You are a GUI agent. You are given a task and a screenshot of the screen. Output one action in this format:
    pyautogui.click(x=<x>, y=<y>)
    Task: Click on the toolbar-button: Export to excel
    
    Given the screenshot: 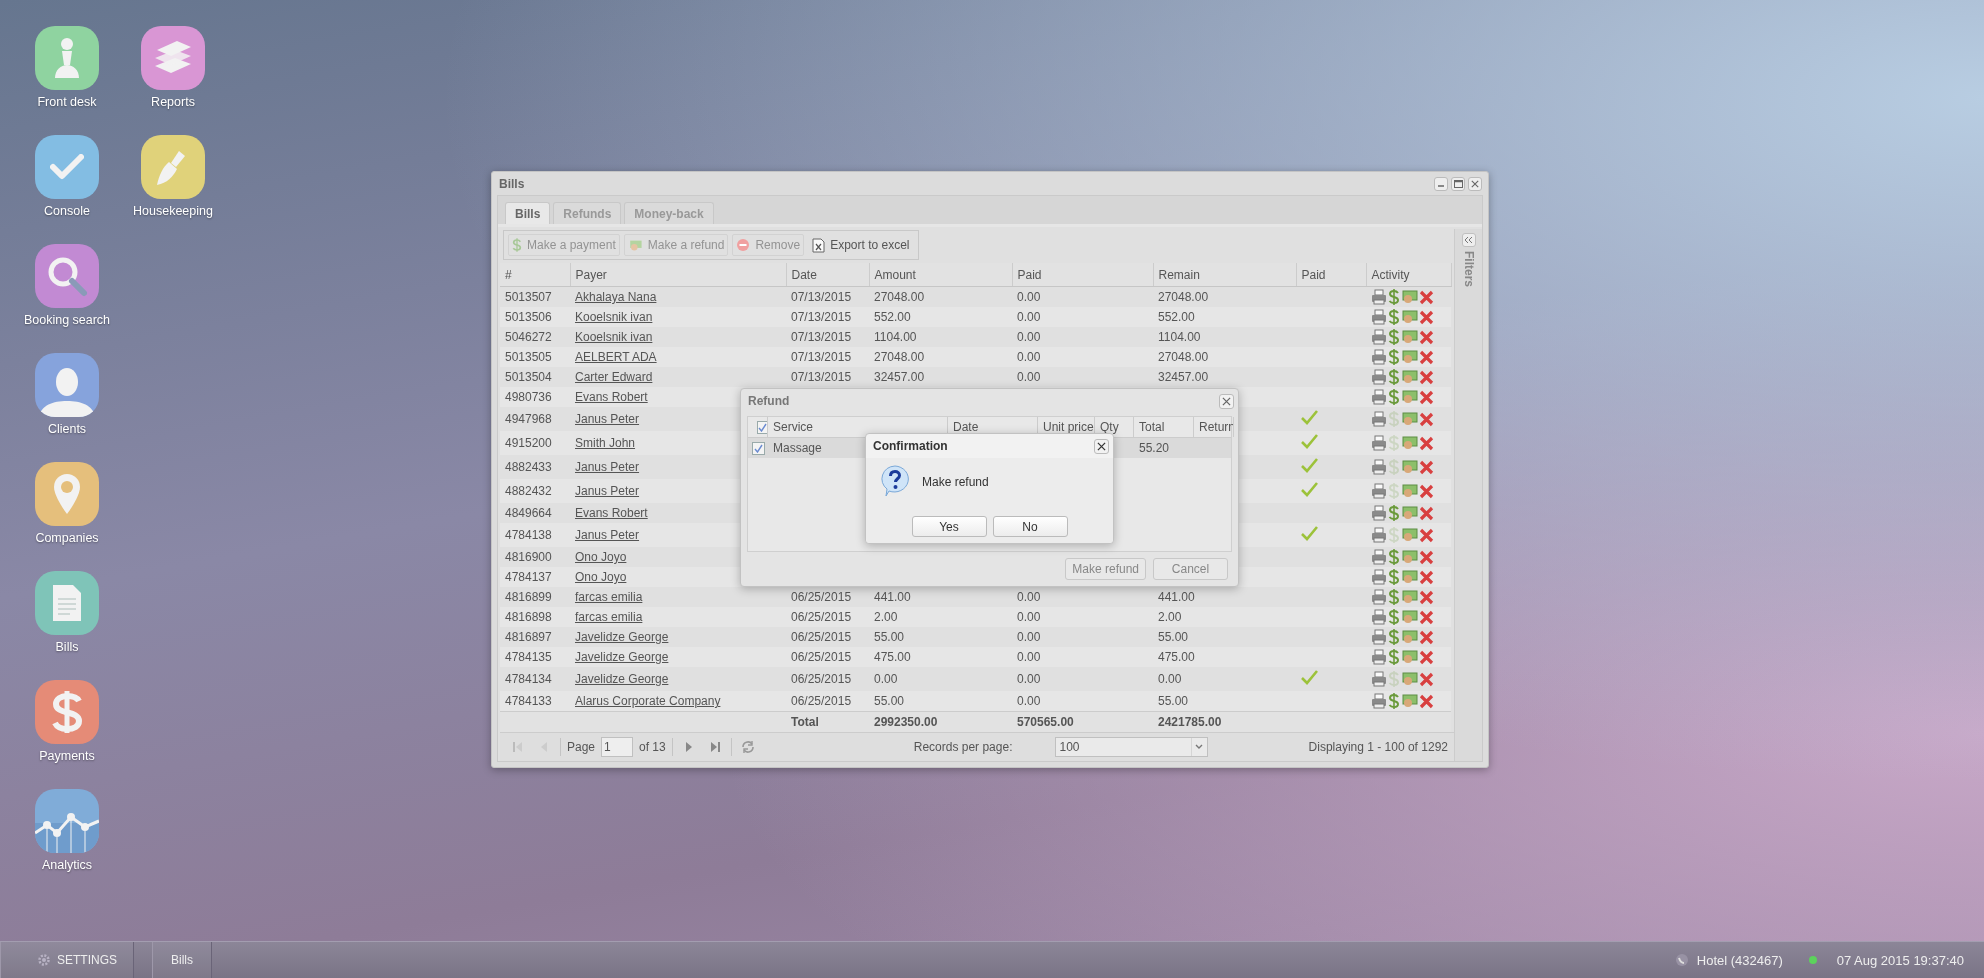 What is the action you would take?
    pyautogui.click(x=861, y=245)
    